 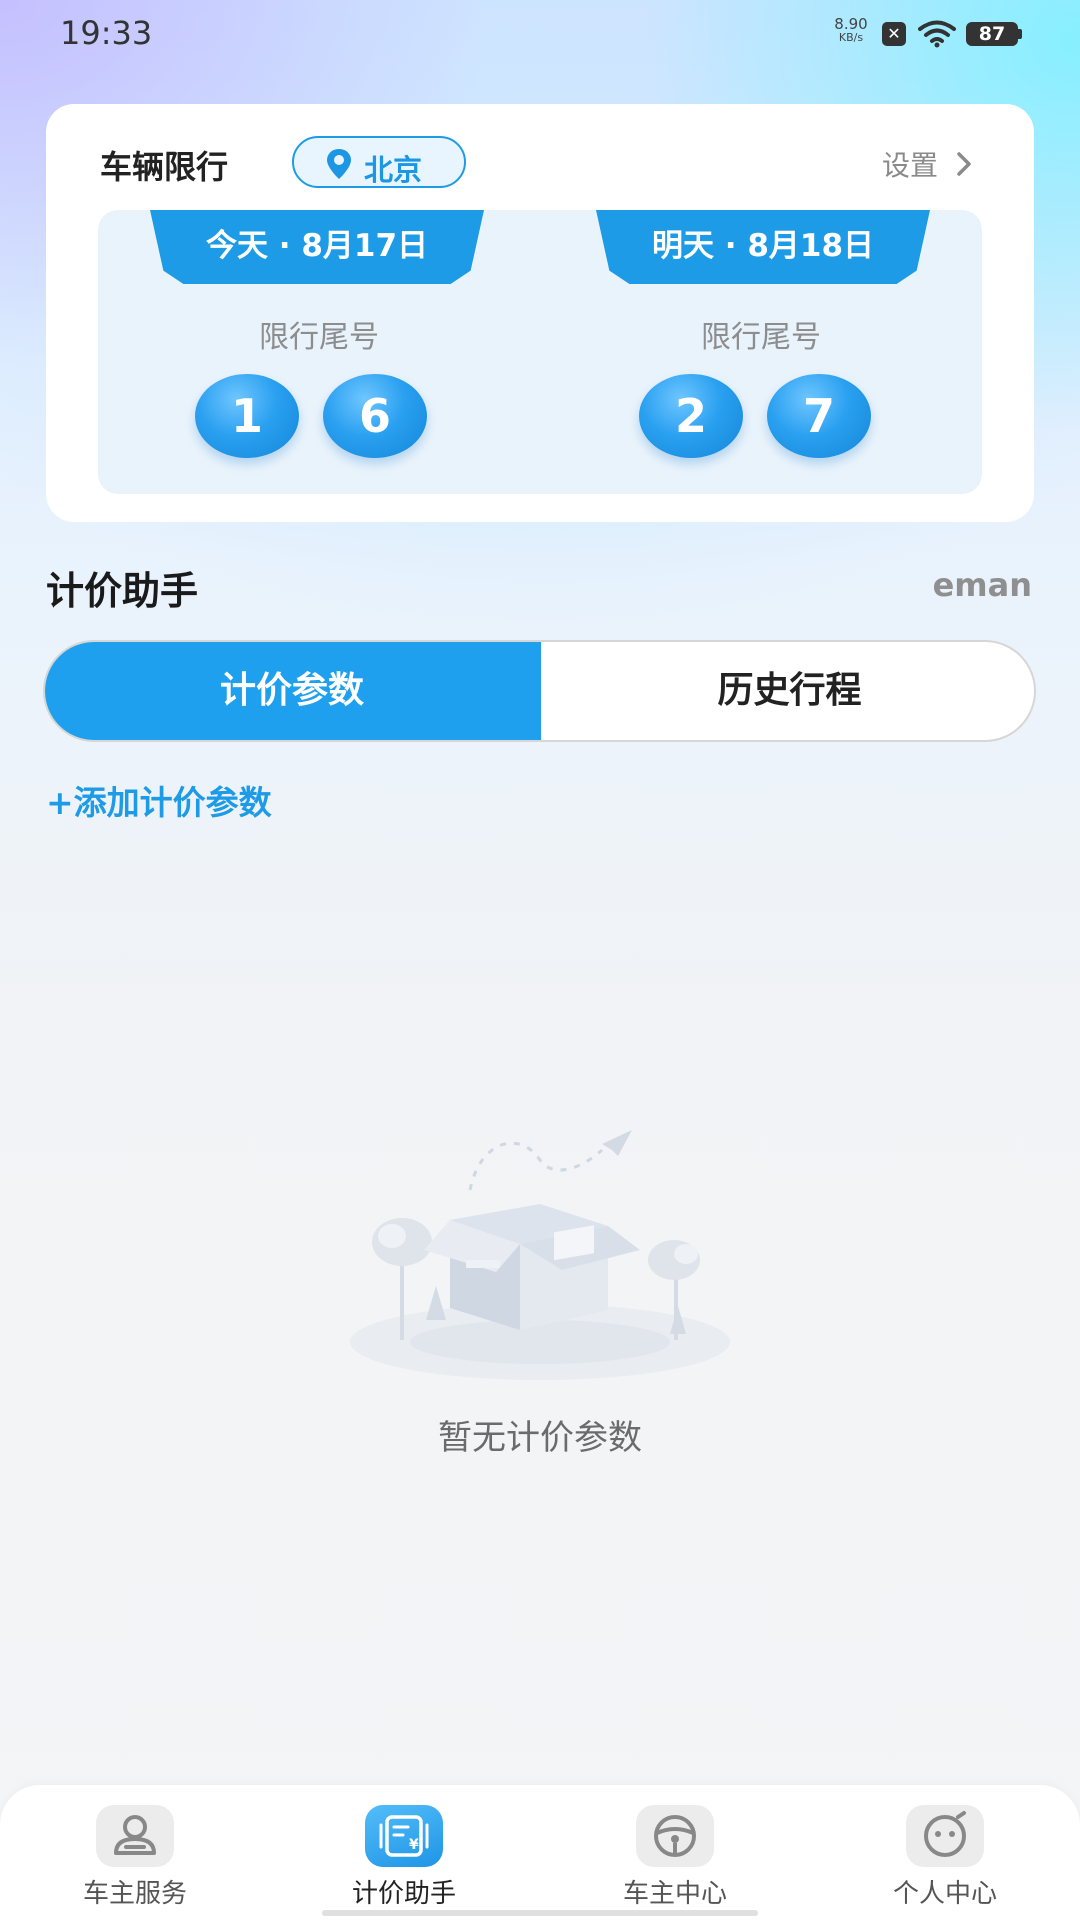 I want to click on day-tab-tomorrow: 明天 · 8月18日, so click(x=763, y=247).